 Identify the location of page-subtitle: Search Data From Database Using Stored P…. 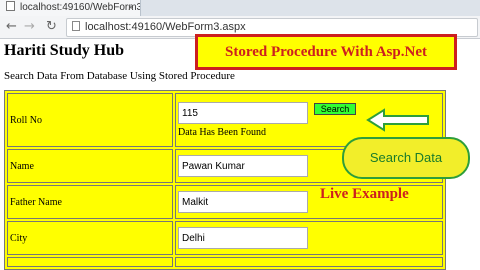
(119, 76).